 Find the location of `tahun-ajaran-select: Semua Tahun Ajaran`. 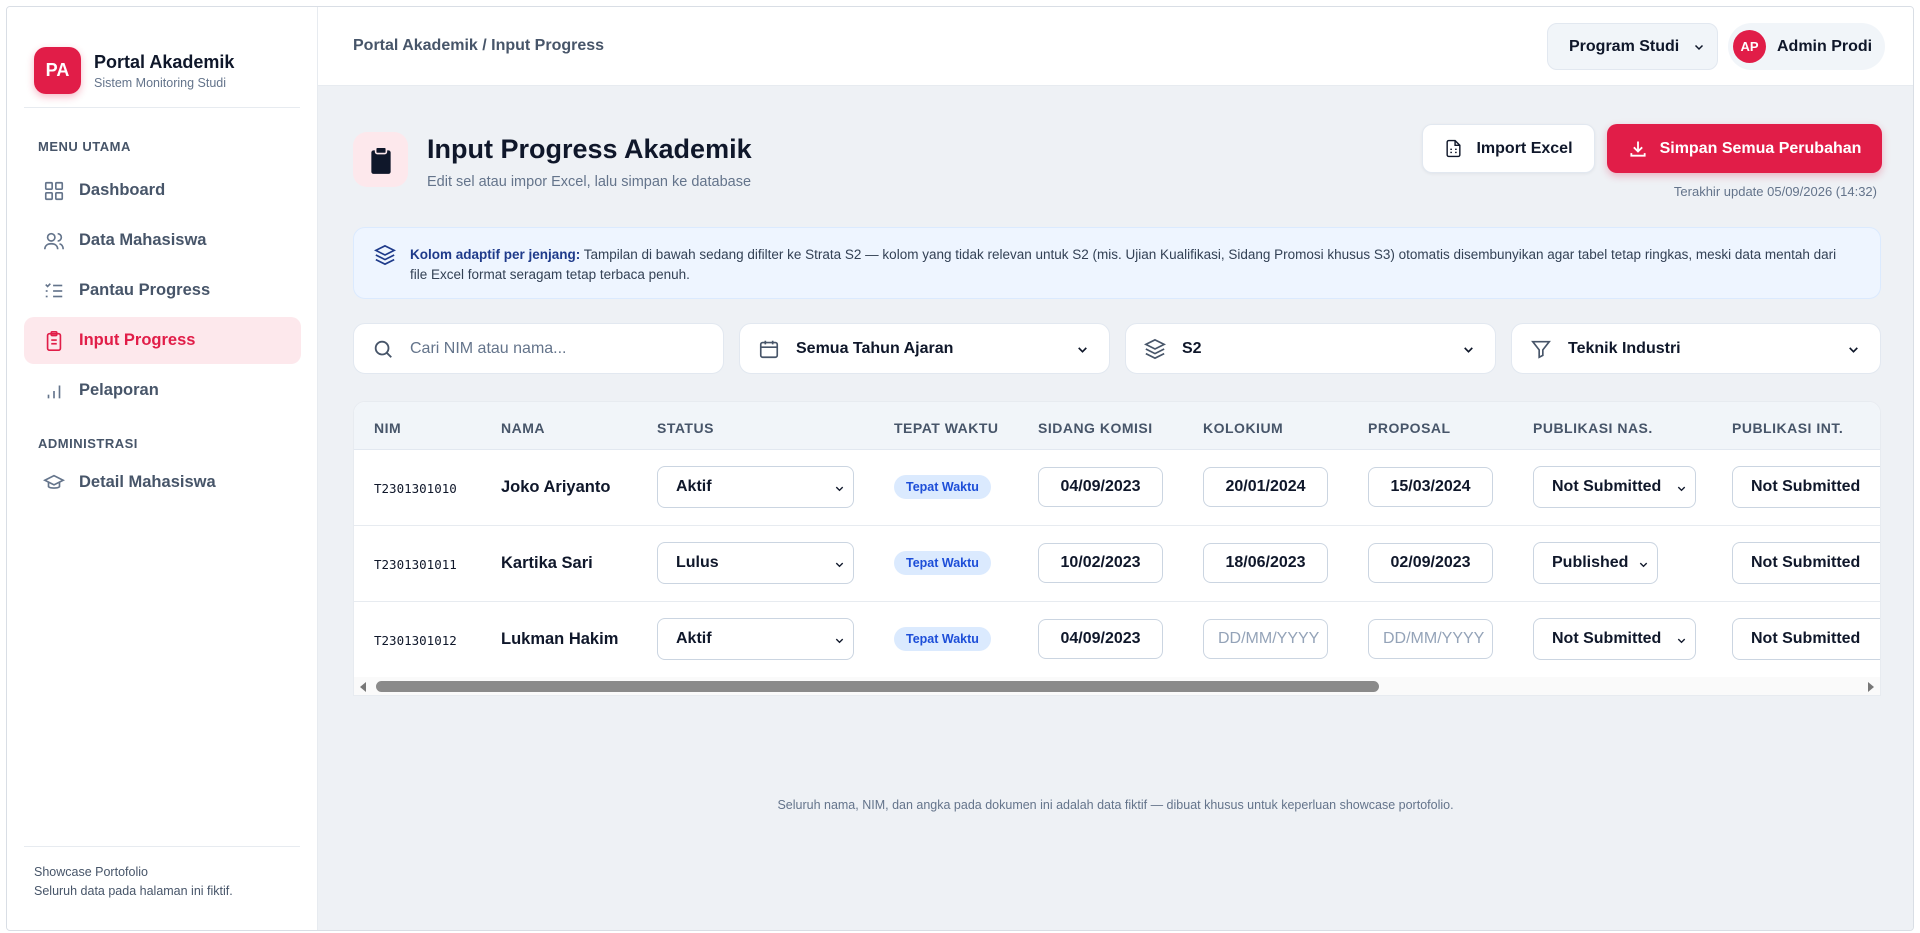

tahun-ajaran-select: Semua Tahun Ajaran is located at coordinates (924, 348).